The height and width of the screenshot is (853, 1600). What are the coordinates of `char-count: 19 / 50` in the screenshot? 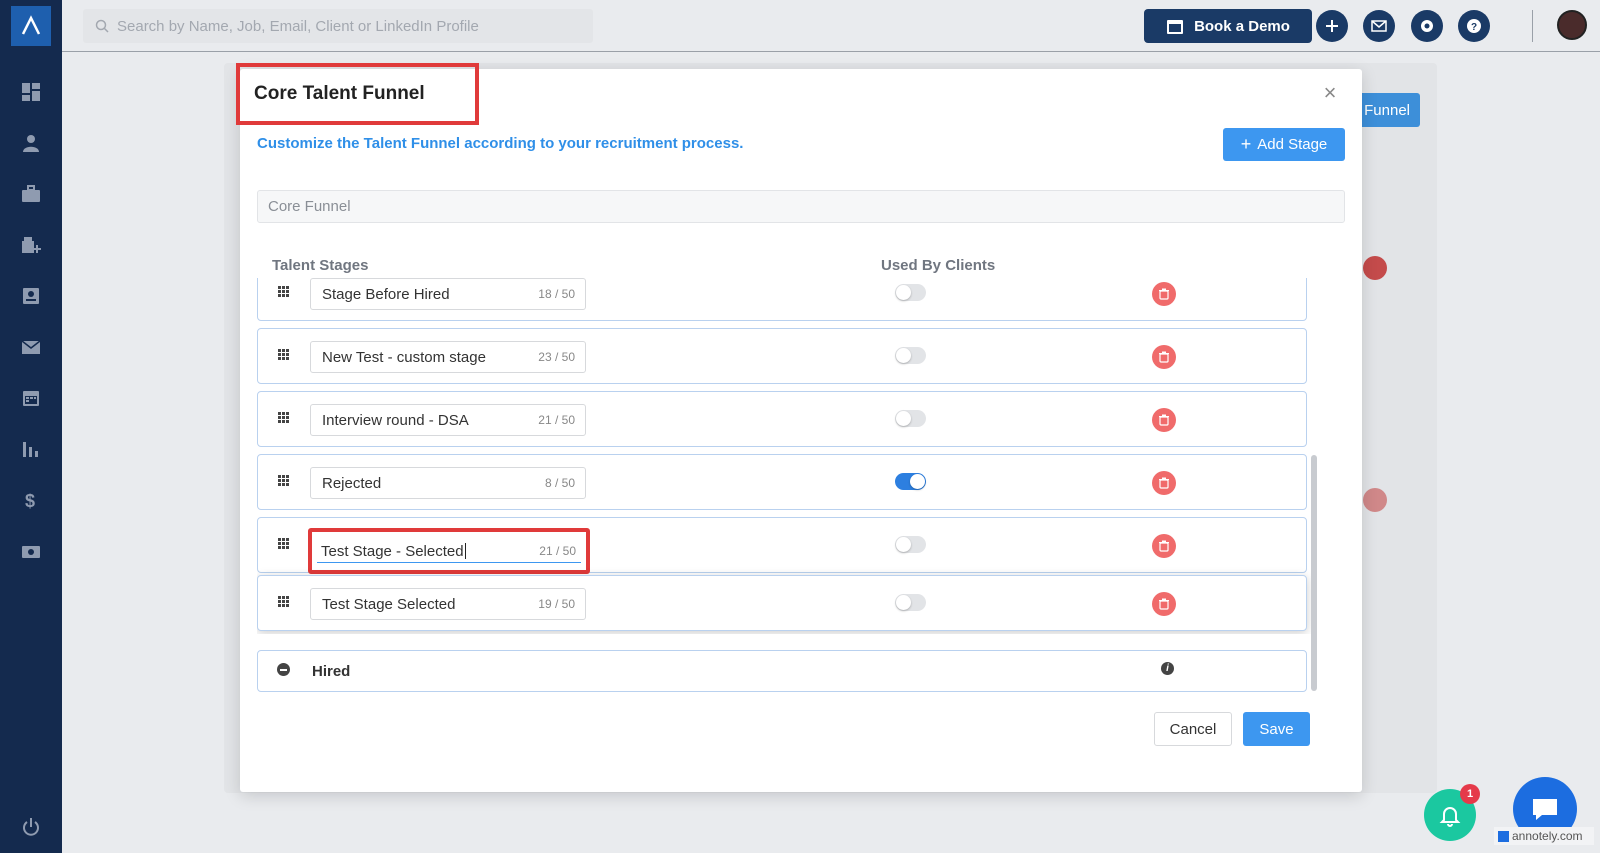 It's located at (556, 604).